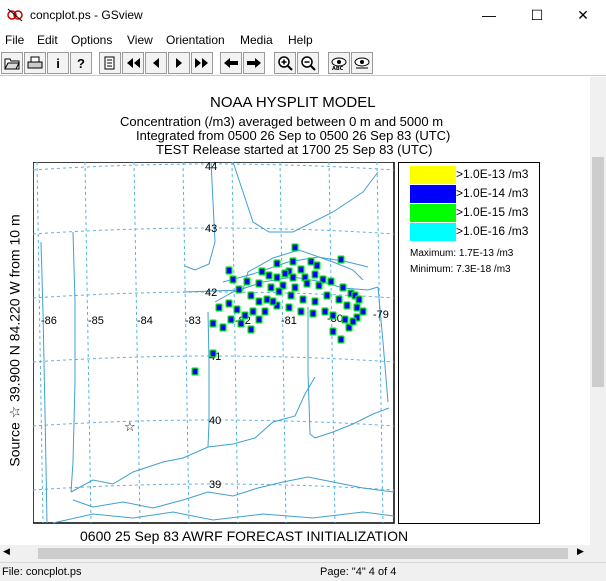 The height and width of the screenshot is (581, 606). What do you see at coordinates (303, 15) in the screenshot?
I see `title-bar: concplot.ps - GSview — ☐ ✕` at bounding box center [303, 15].